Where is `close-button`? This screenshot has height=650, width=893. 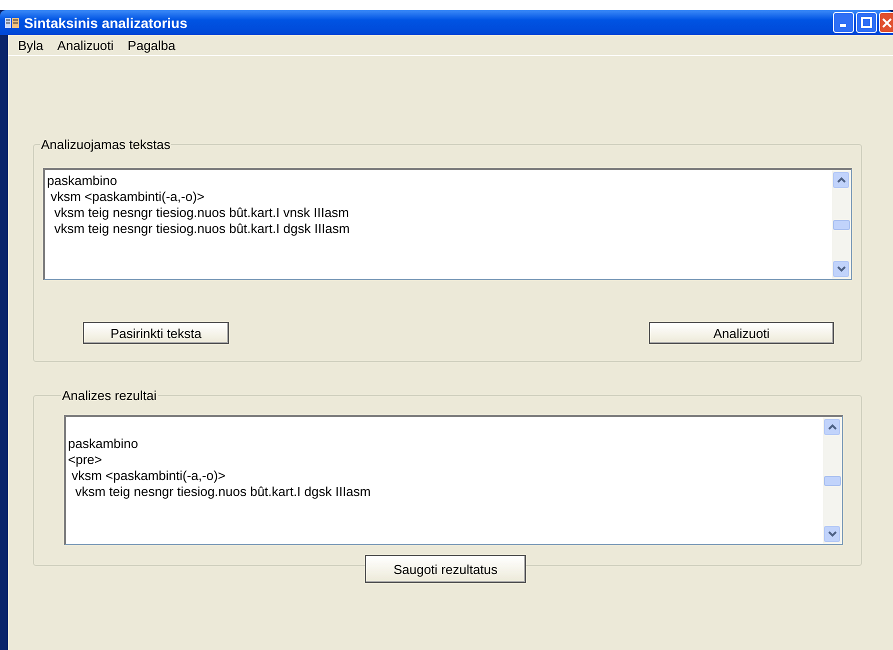
close-button is located at coordinates (886, 22).